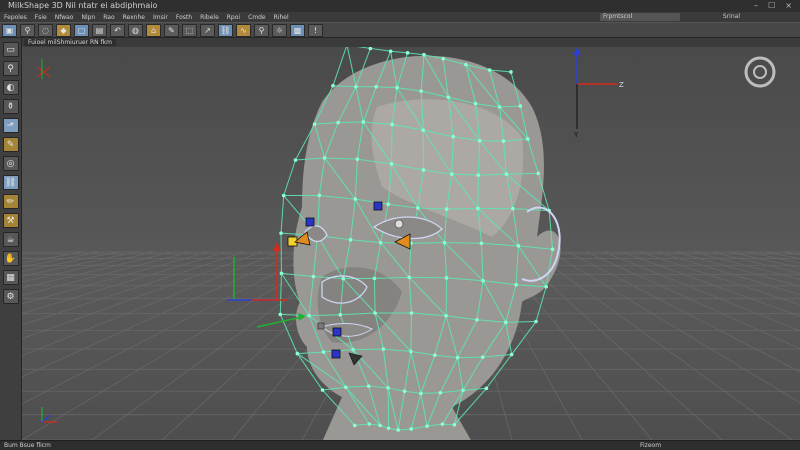  I want to click on sculpt-tool-button: ◐, so click(10, 87).